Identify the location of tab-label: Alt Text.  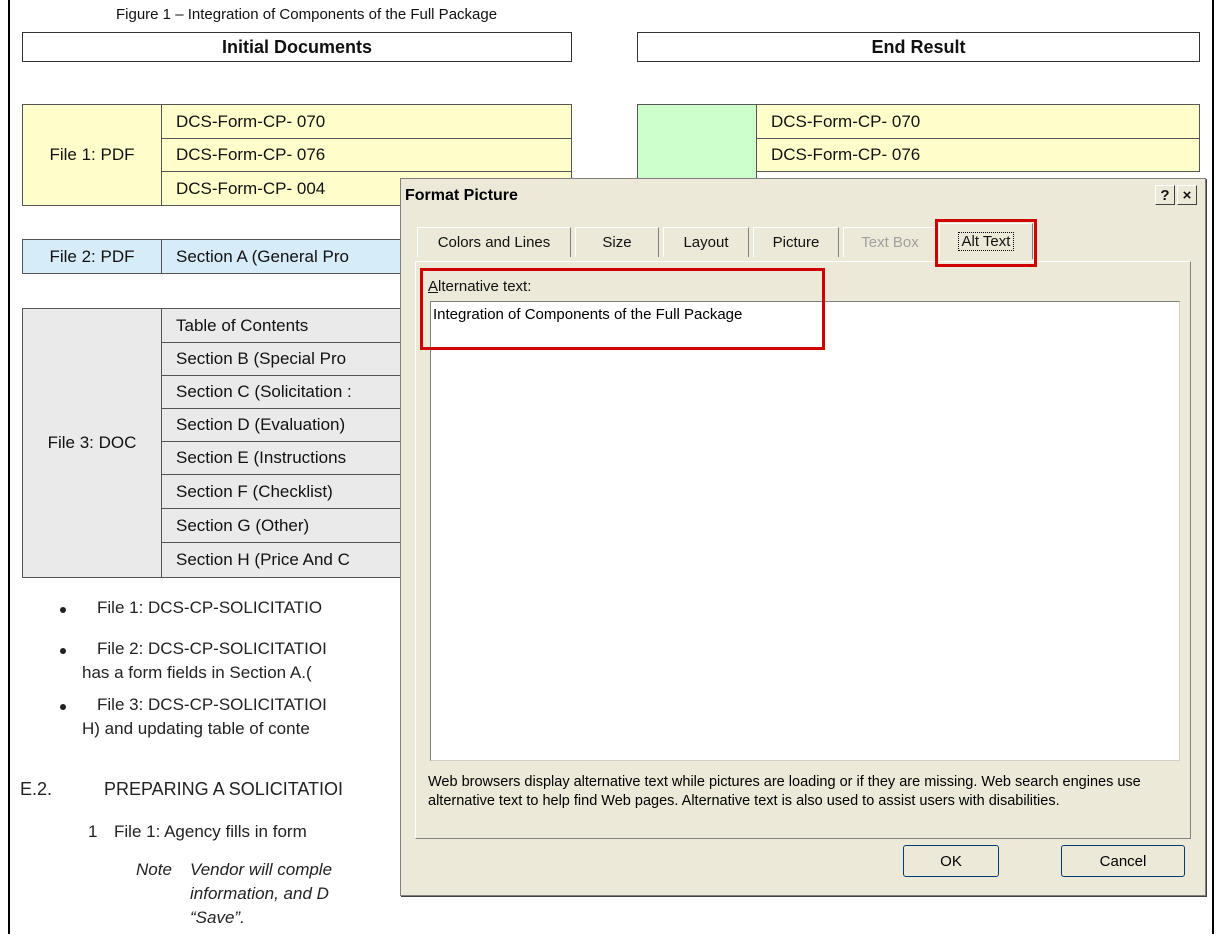
(986, 241).